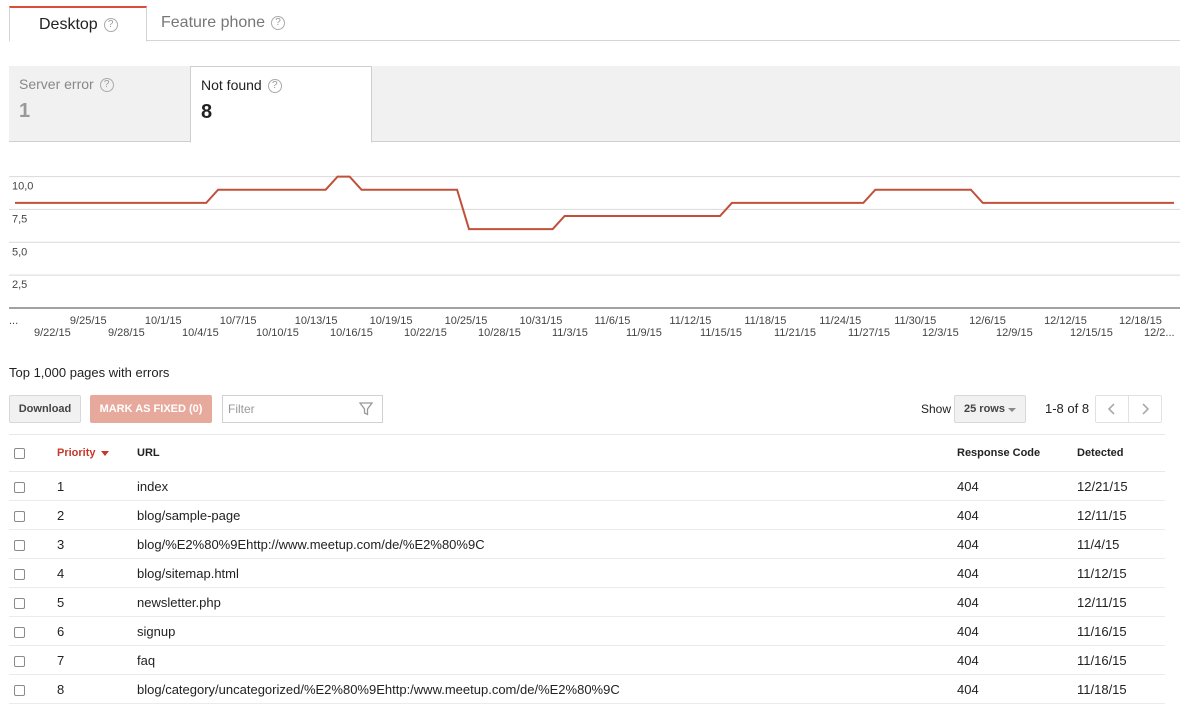 This screenshot has width=1184, height=710. I want to click on table-row: 6 signup 404 11/16/15, so click(587, 631).